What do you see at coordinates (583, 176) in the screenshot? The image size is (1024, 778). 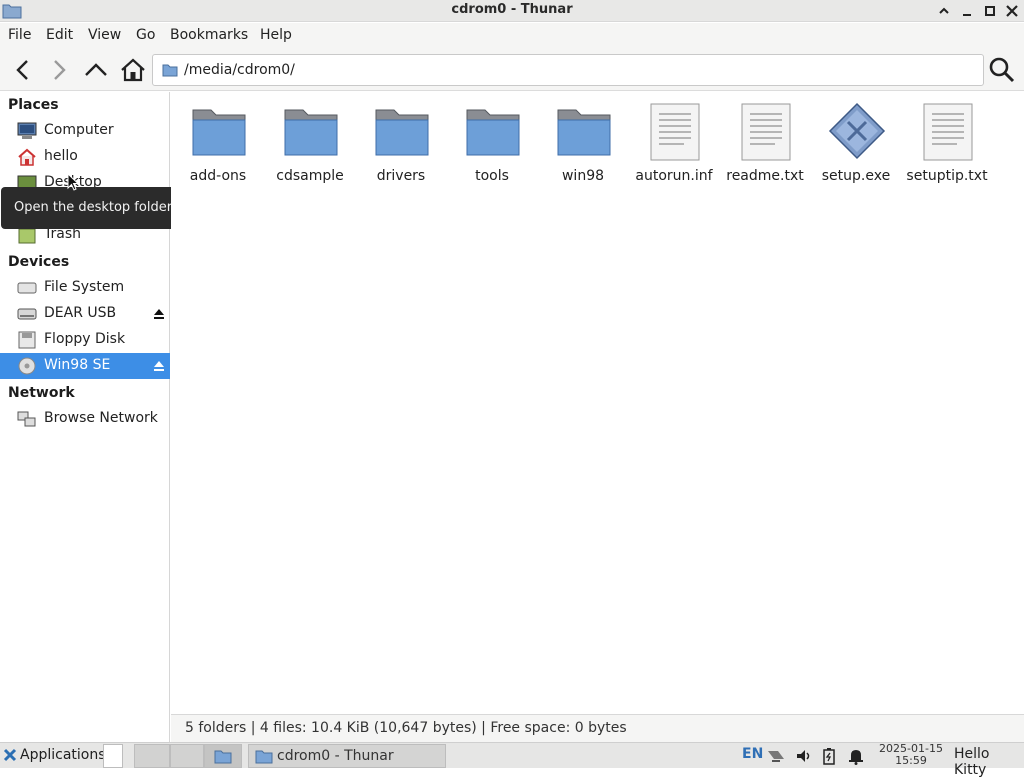 I see `file-name: win98` at bounding box center [583, 176].